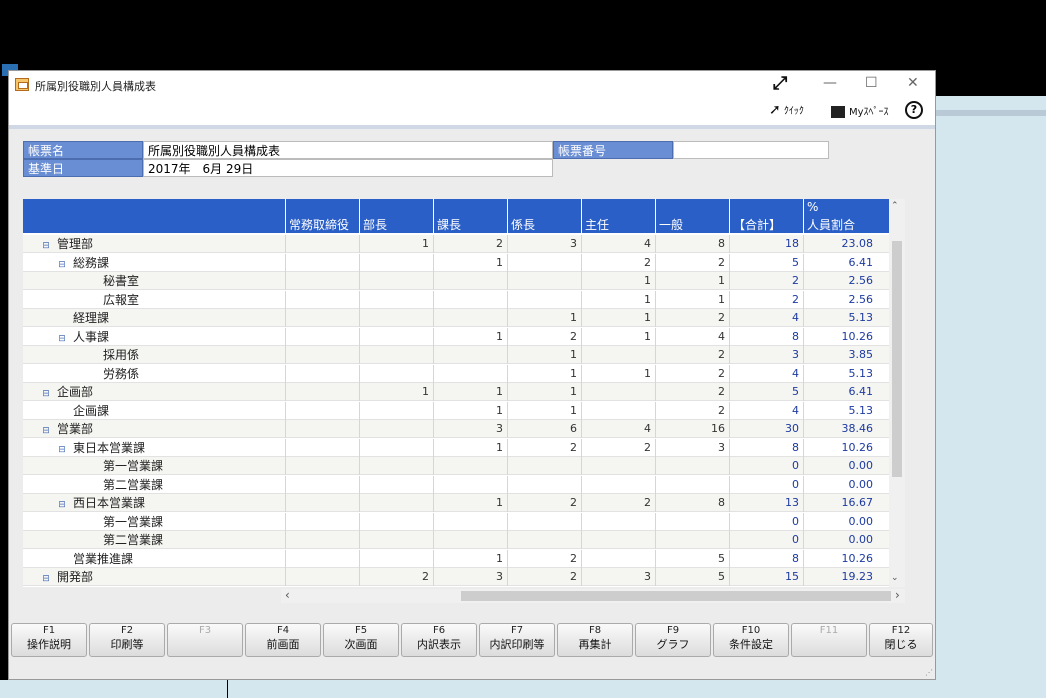  Describe the element at coordinates (470, 225) in the screenshot. I see `column-header: 課長` at that location.